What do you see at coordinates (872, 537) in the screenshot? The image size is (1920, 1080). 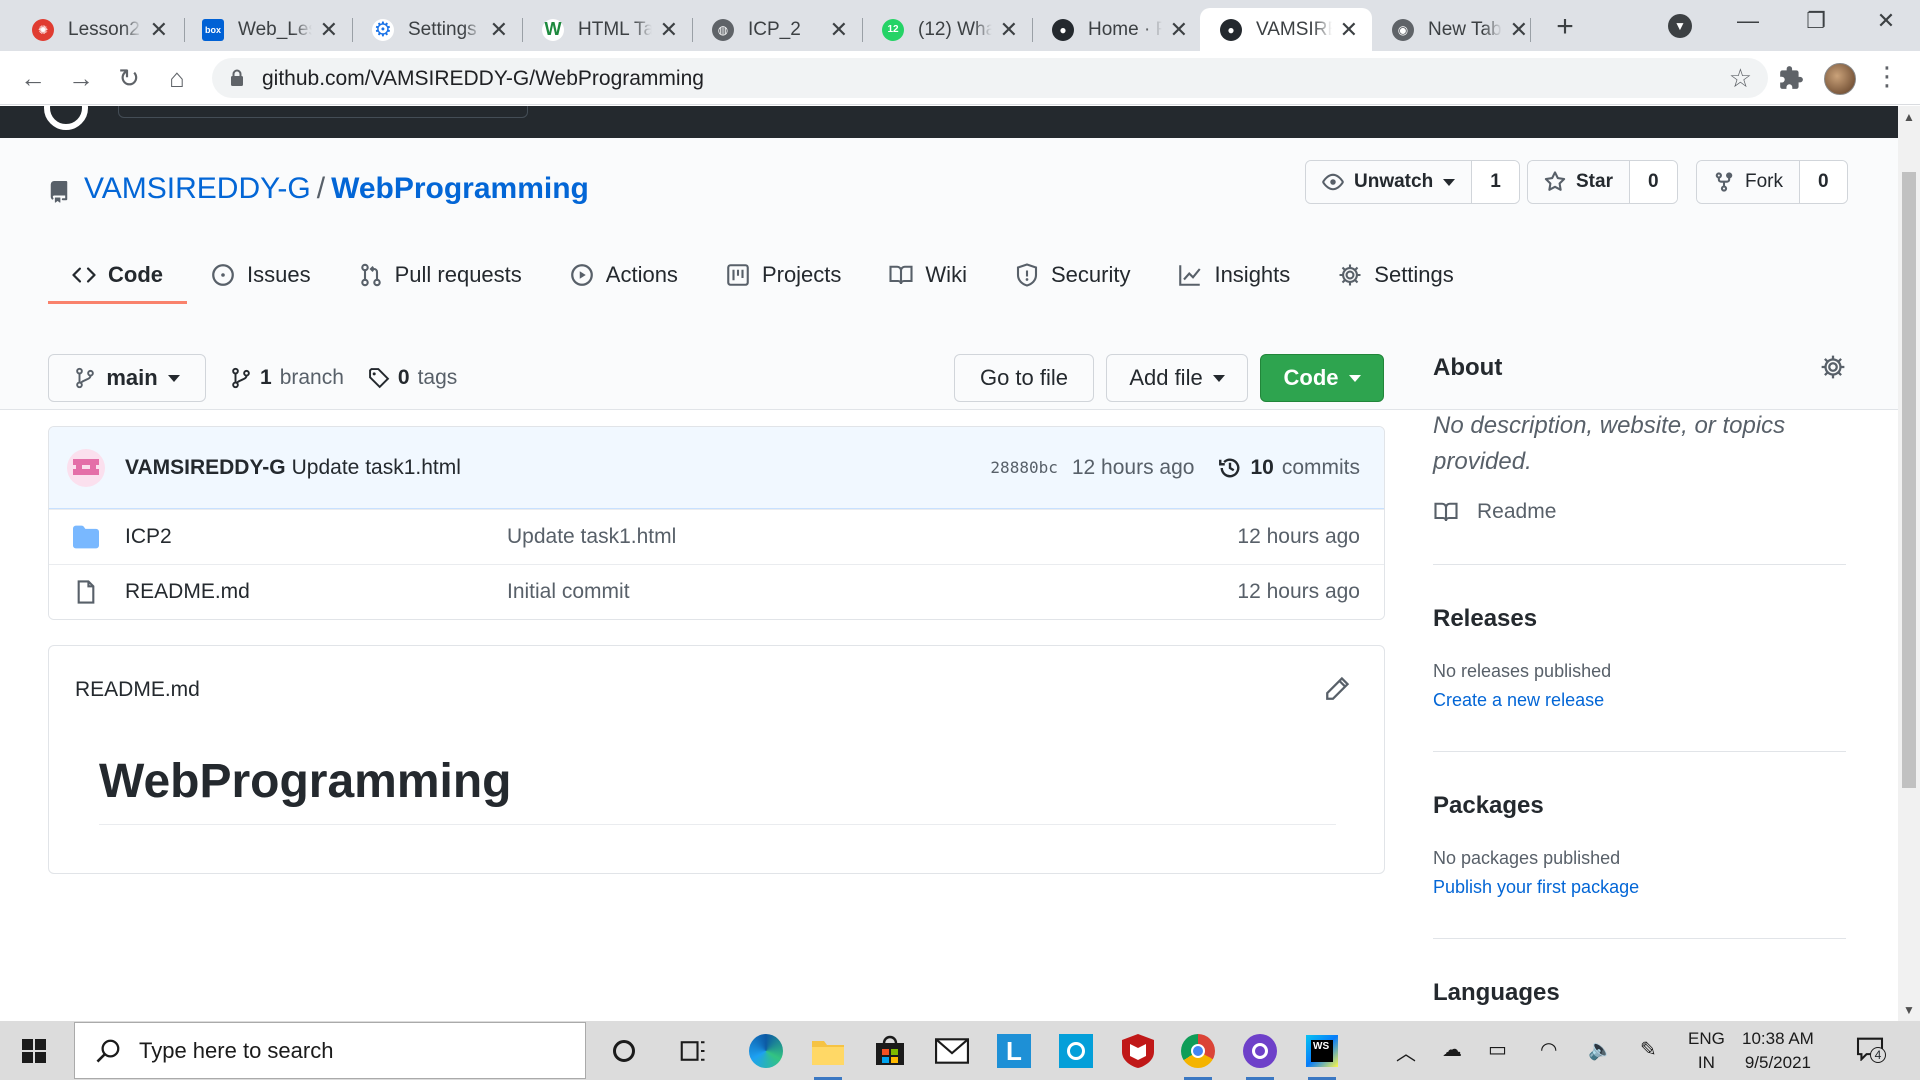 I see `file-commit-message: Update task1.html` at bounding box center [872, 537].